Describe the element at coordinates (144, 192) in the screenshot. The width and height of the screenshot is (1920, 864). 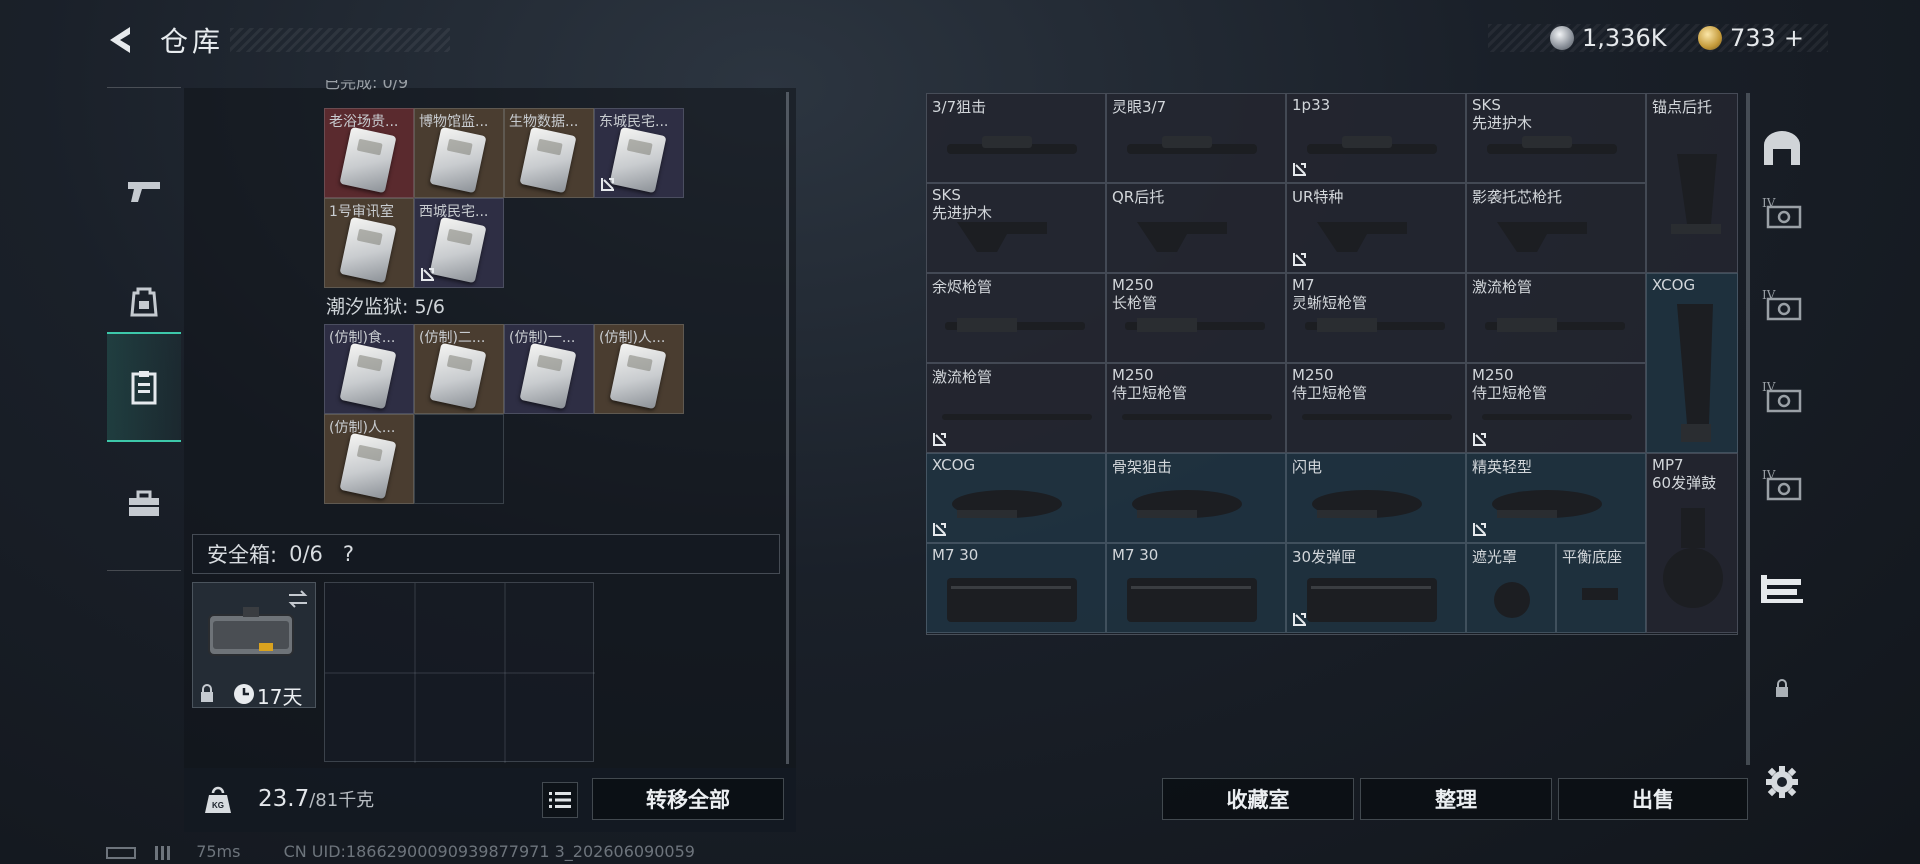
I see `tab-weapons` at that location.